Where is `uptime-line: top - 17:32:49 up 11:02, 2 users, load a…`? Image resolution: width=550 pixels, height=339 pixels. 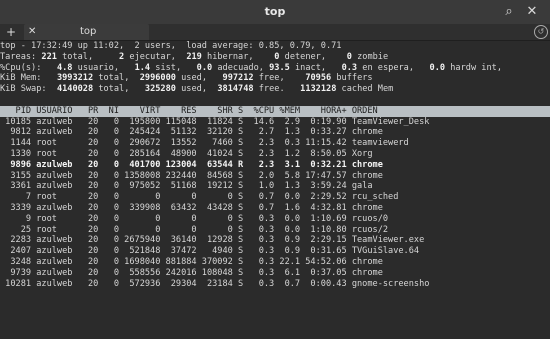 uptime-line: top - 17:32:49 up 11:02, 2 users, load a… is located at coordinates (171, 46).